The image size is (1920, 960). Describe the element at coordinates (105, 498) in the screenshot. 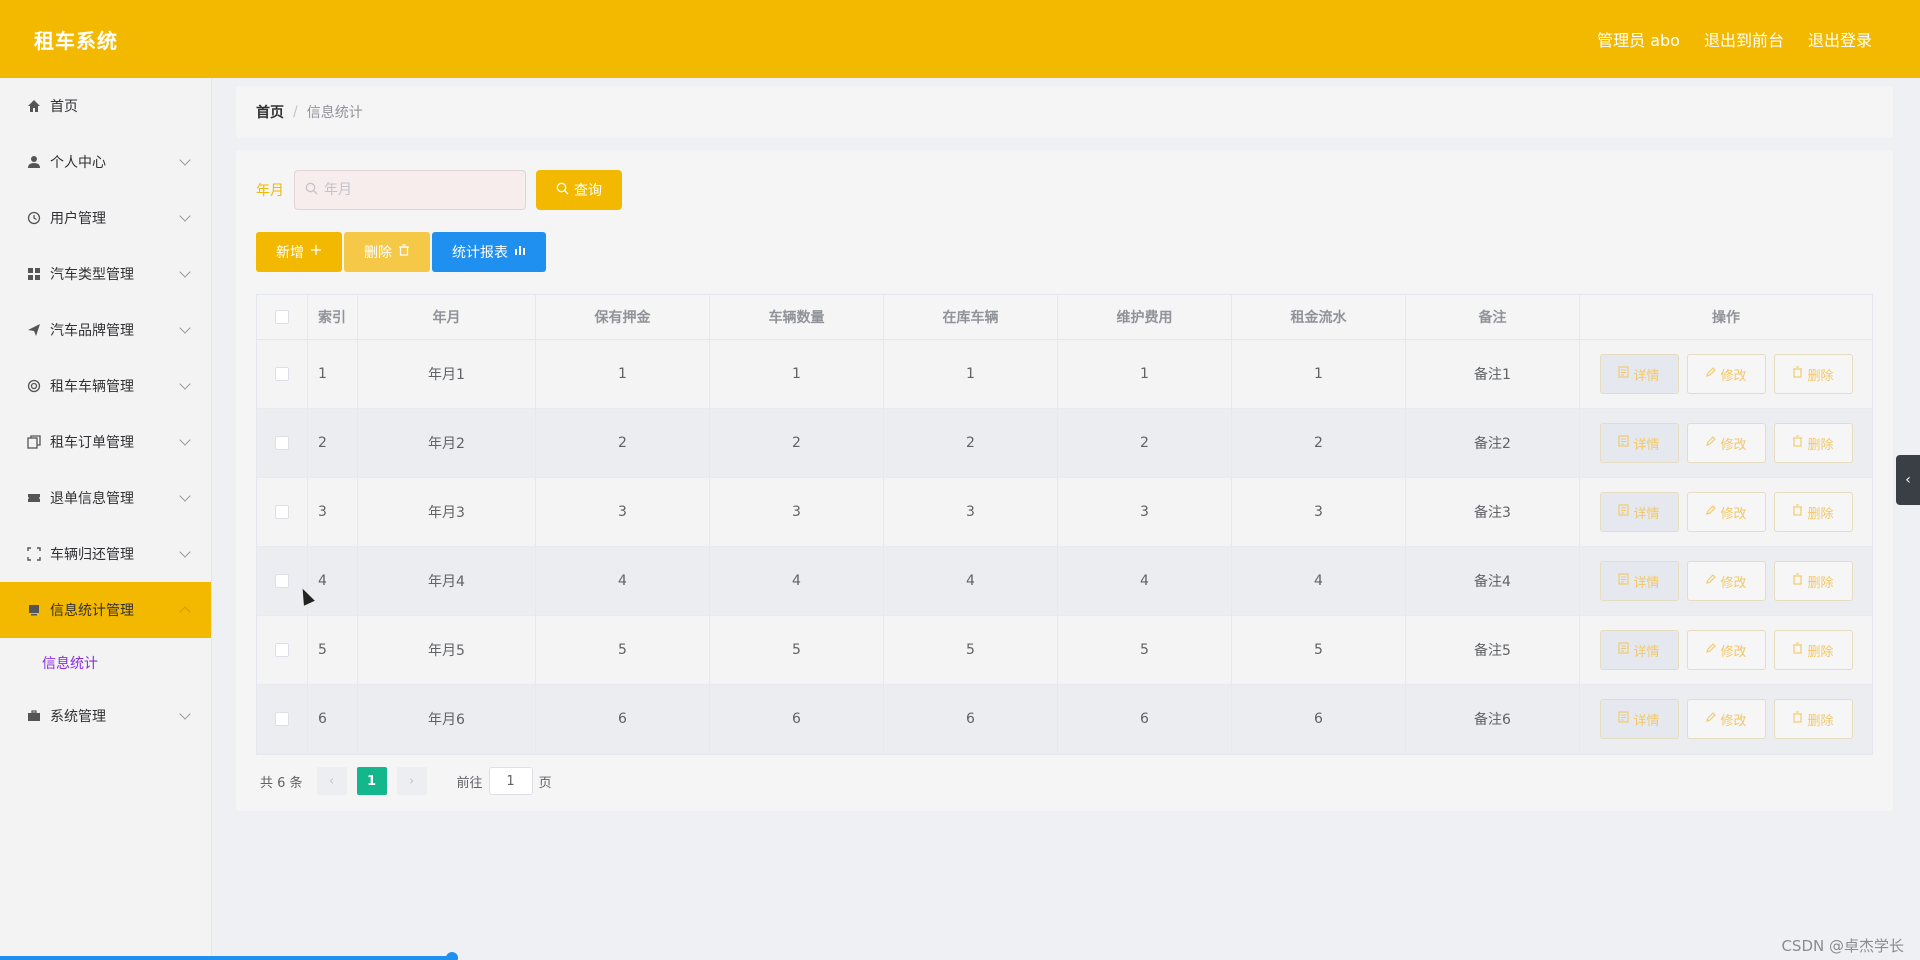

I see `sidebar-item-refund-info: 退单信息管理` at that location.